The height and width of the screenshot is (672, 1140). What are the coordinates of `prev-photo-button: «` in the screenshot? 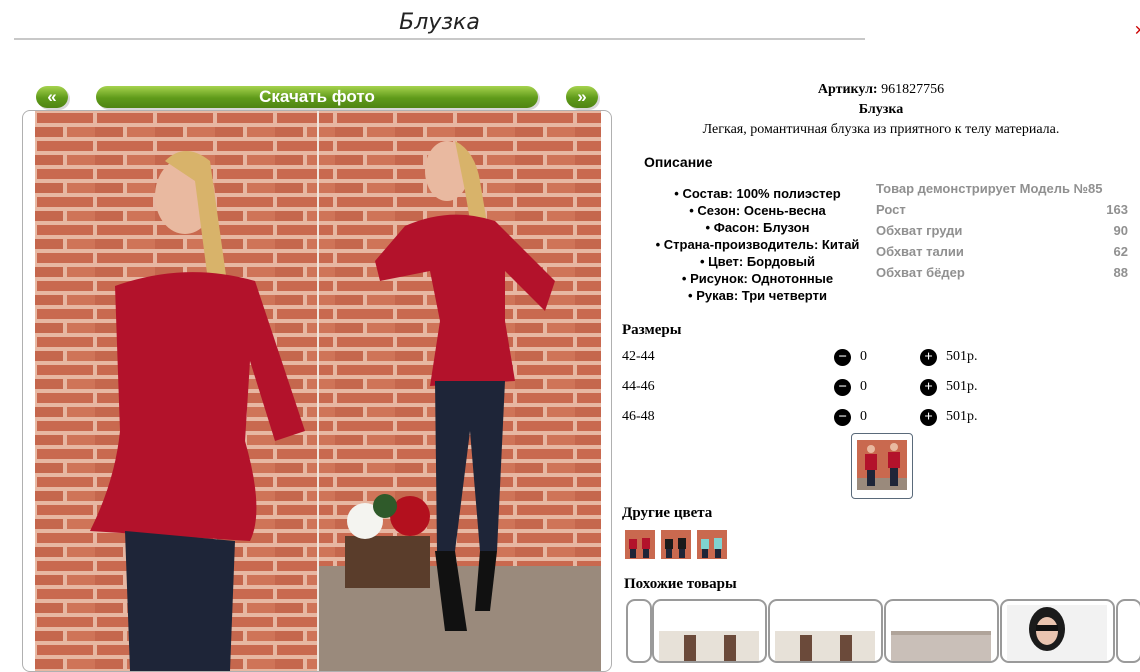 It's located at (52, 97).